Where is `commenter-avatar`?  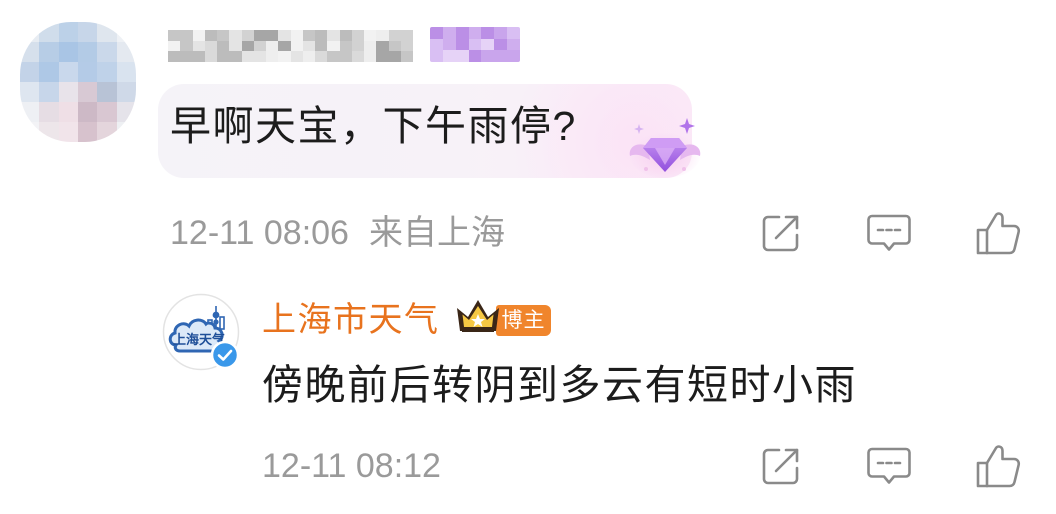
commenter-avatar is located at coordinates (78, 82).